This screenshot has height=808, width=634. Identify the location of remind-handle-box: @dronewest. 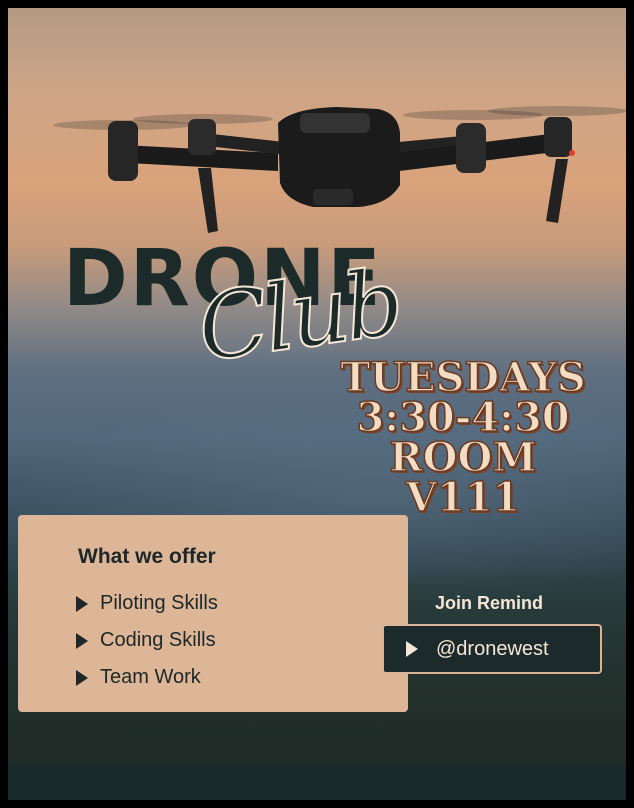
(492, 649).